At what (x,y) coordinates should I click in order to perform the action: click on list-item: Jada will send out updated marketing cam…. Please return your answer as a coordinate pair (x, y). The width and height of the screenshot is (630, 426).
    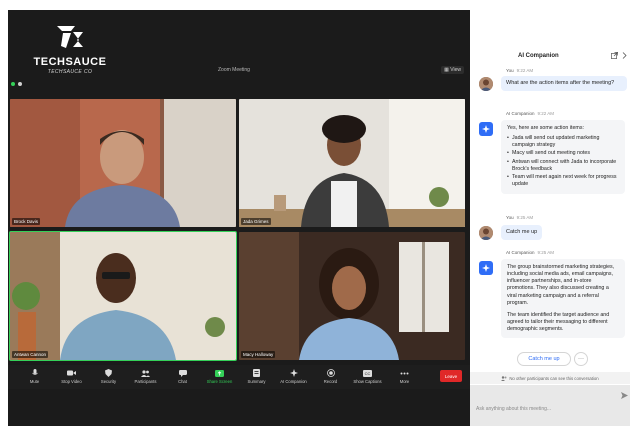
    Looking at the image, I should click on (563, 142).